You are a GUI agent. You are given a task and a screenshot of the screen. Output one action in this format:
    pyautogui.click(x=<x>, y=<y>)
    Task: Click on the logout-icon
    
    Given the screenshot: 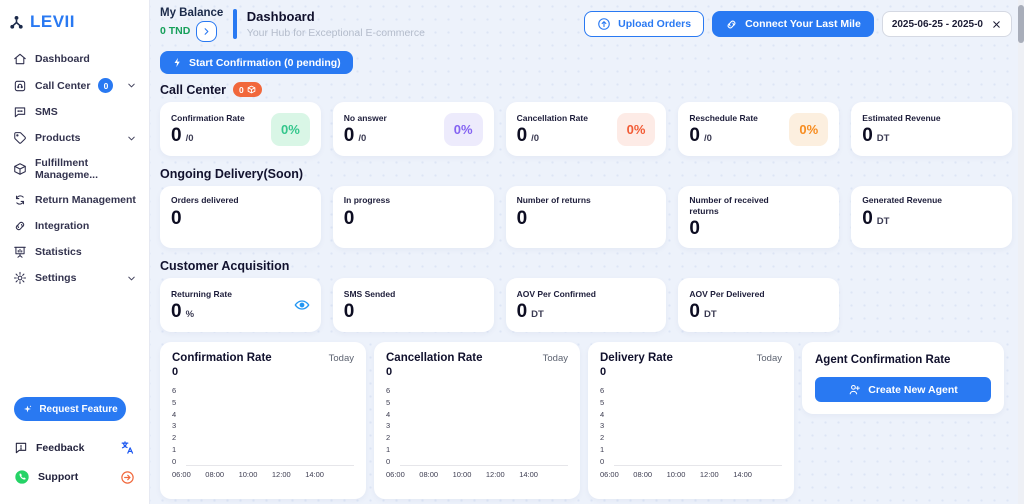 What is the action you would take?
    pyautogui.click(x=127, y=477)
    